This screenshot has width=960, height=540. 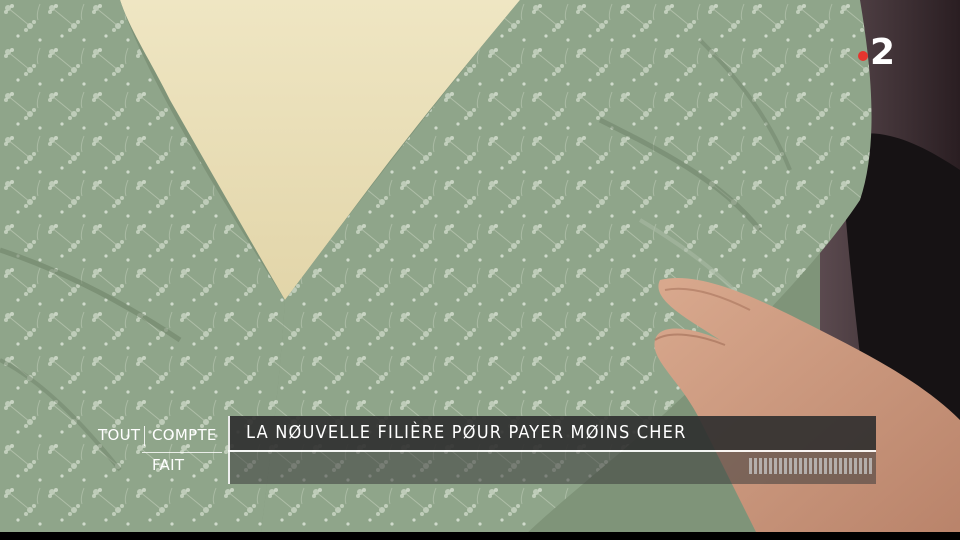 What do you see at coordinates (810, 466) in the screenshot?
I see `decorative-ticks` at bounding box center [810, 466].